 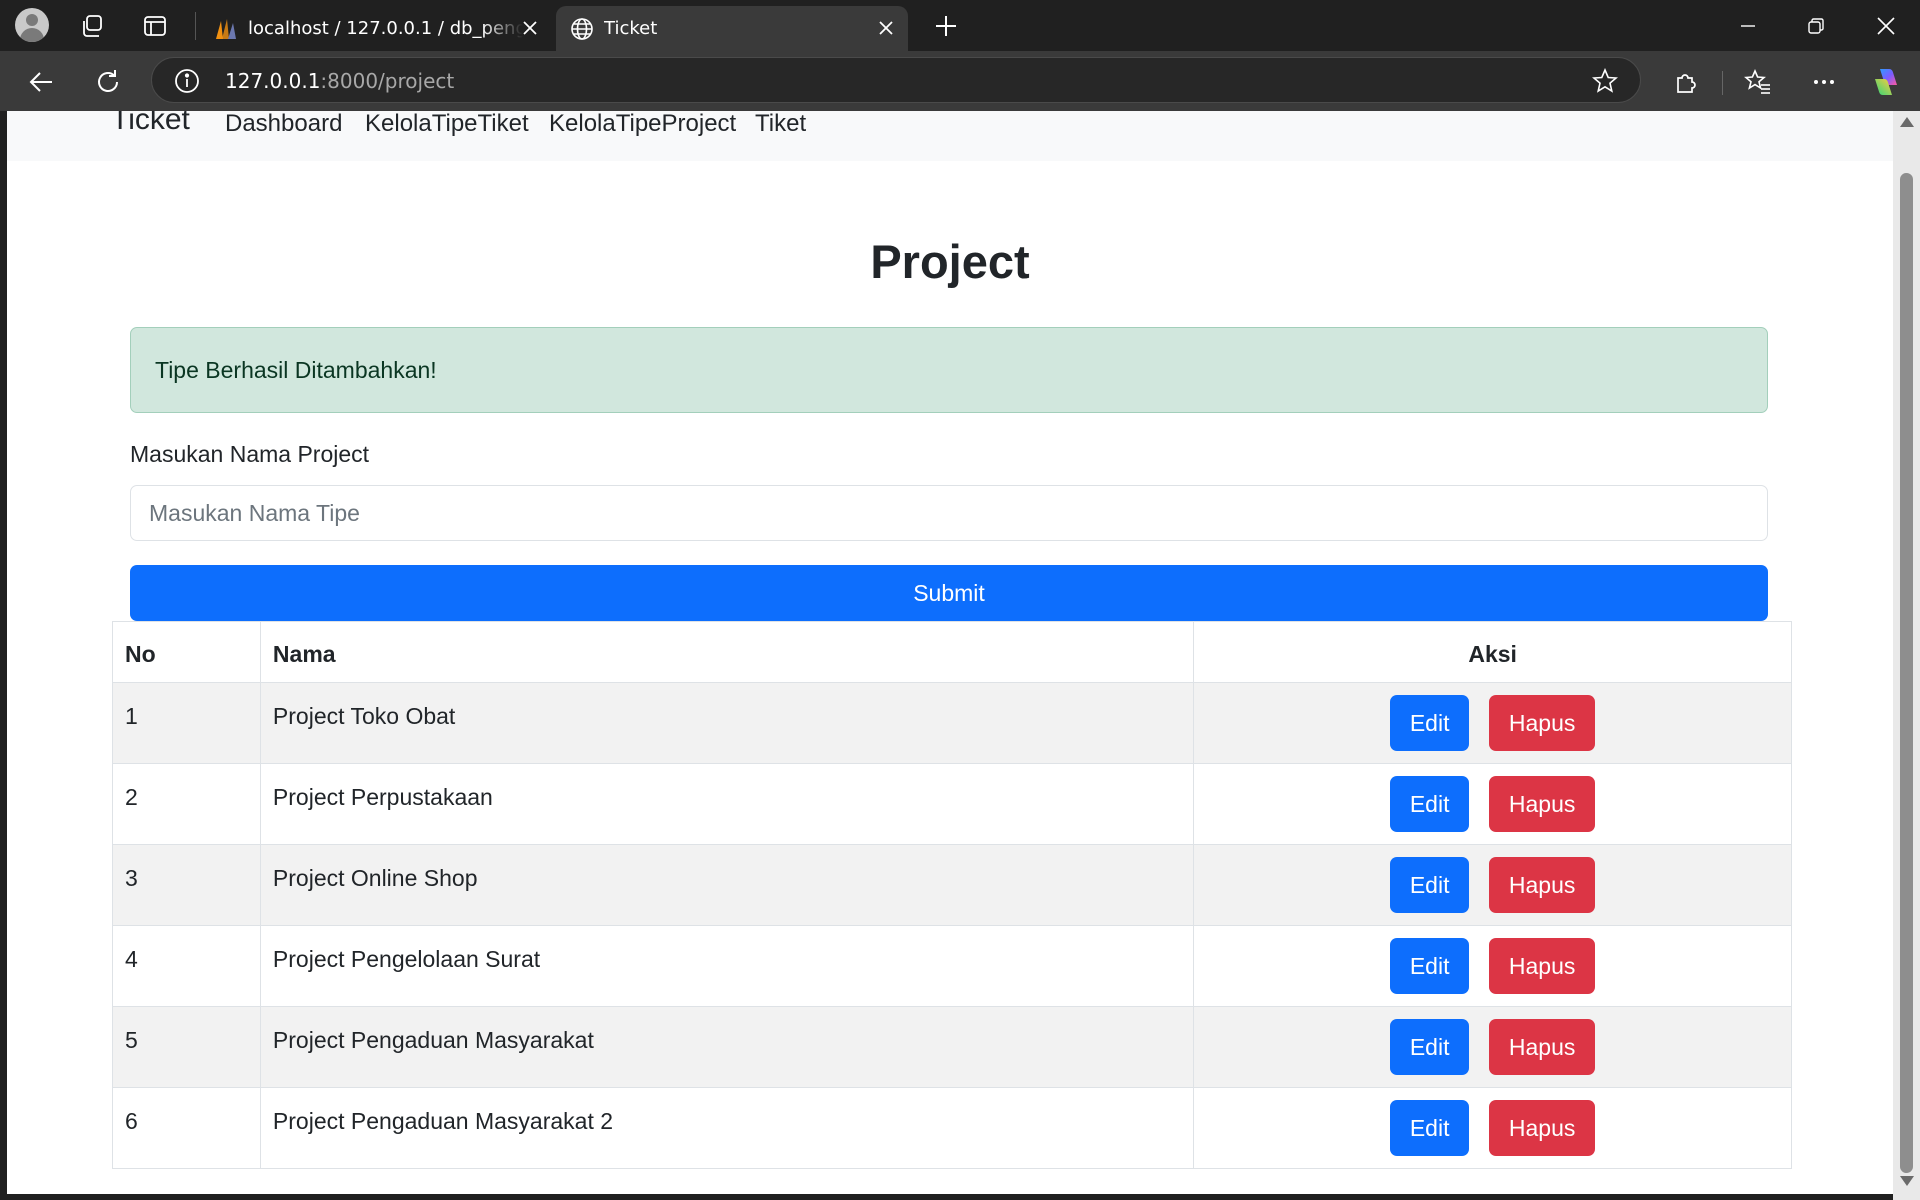 I want to click on table-row: 5 Project Pengaduan Masyarakat Edit Hapus, so click(x=952, y=1047).